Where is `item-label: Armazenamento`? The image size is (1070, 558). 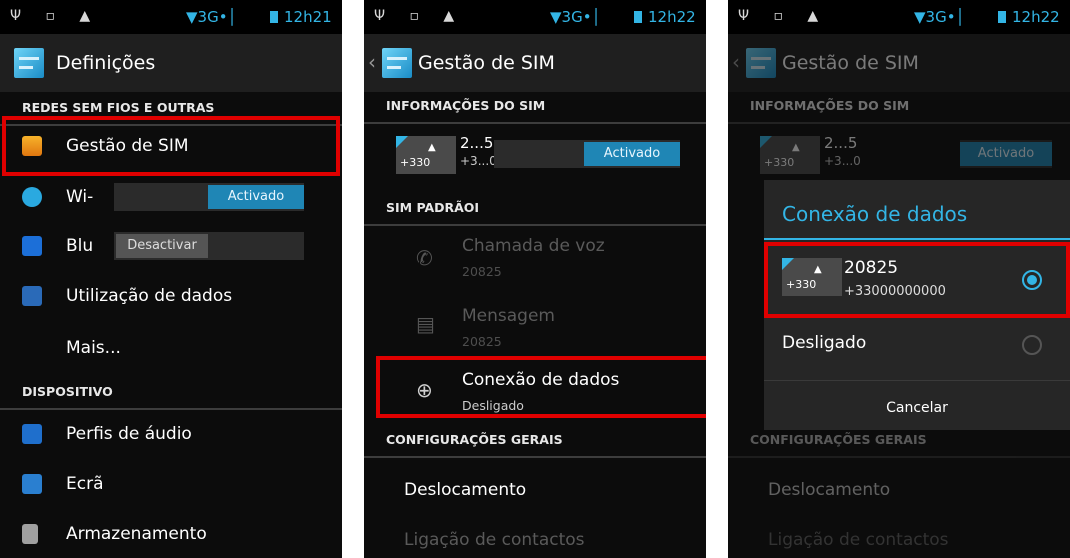
item-label: Armazenamento is located at coordinates (136, 534).